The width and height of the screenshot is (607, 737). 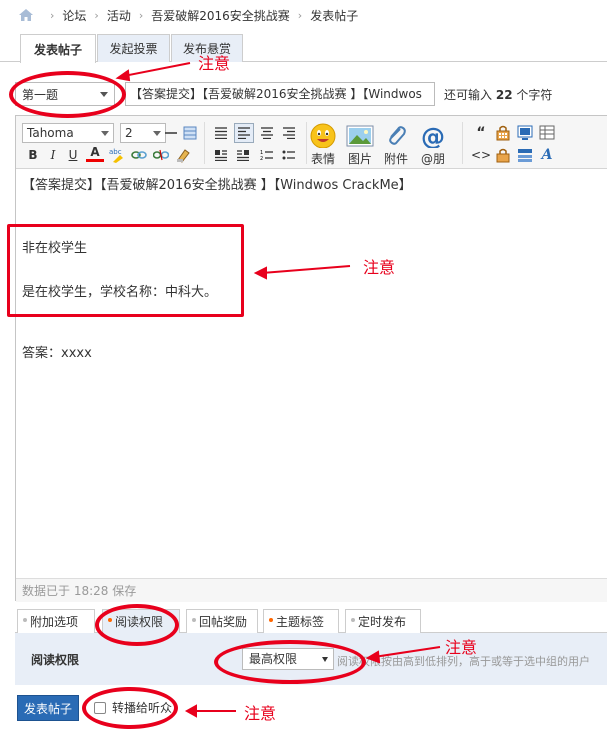 I want to click on tab-label: 附加选项, so click(x=54, y=622).